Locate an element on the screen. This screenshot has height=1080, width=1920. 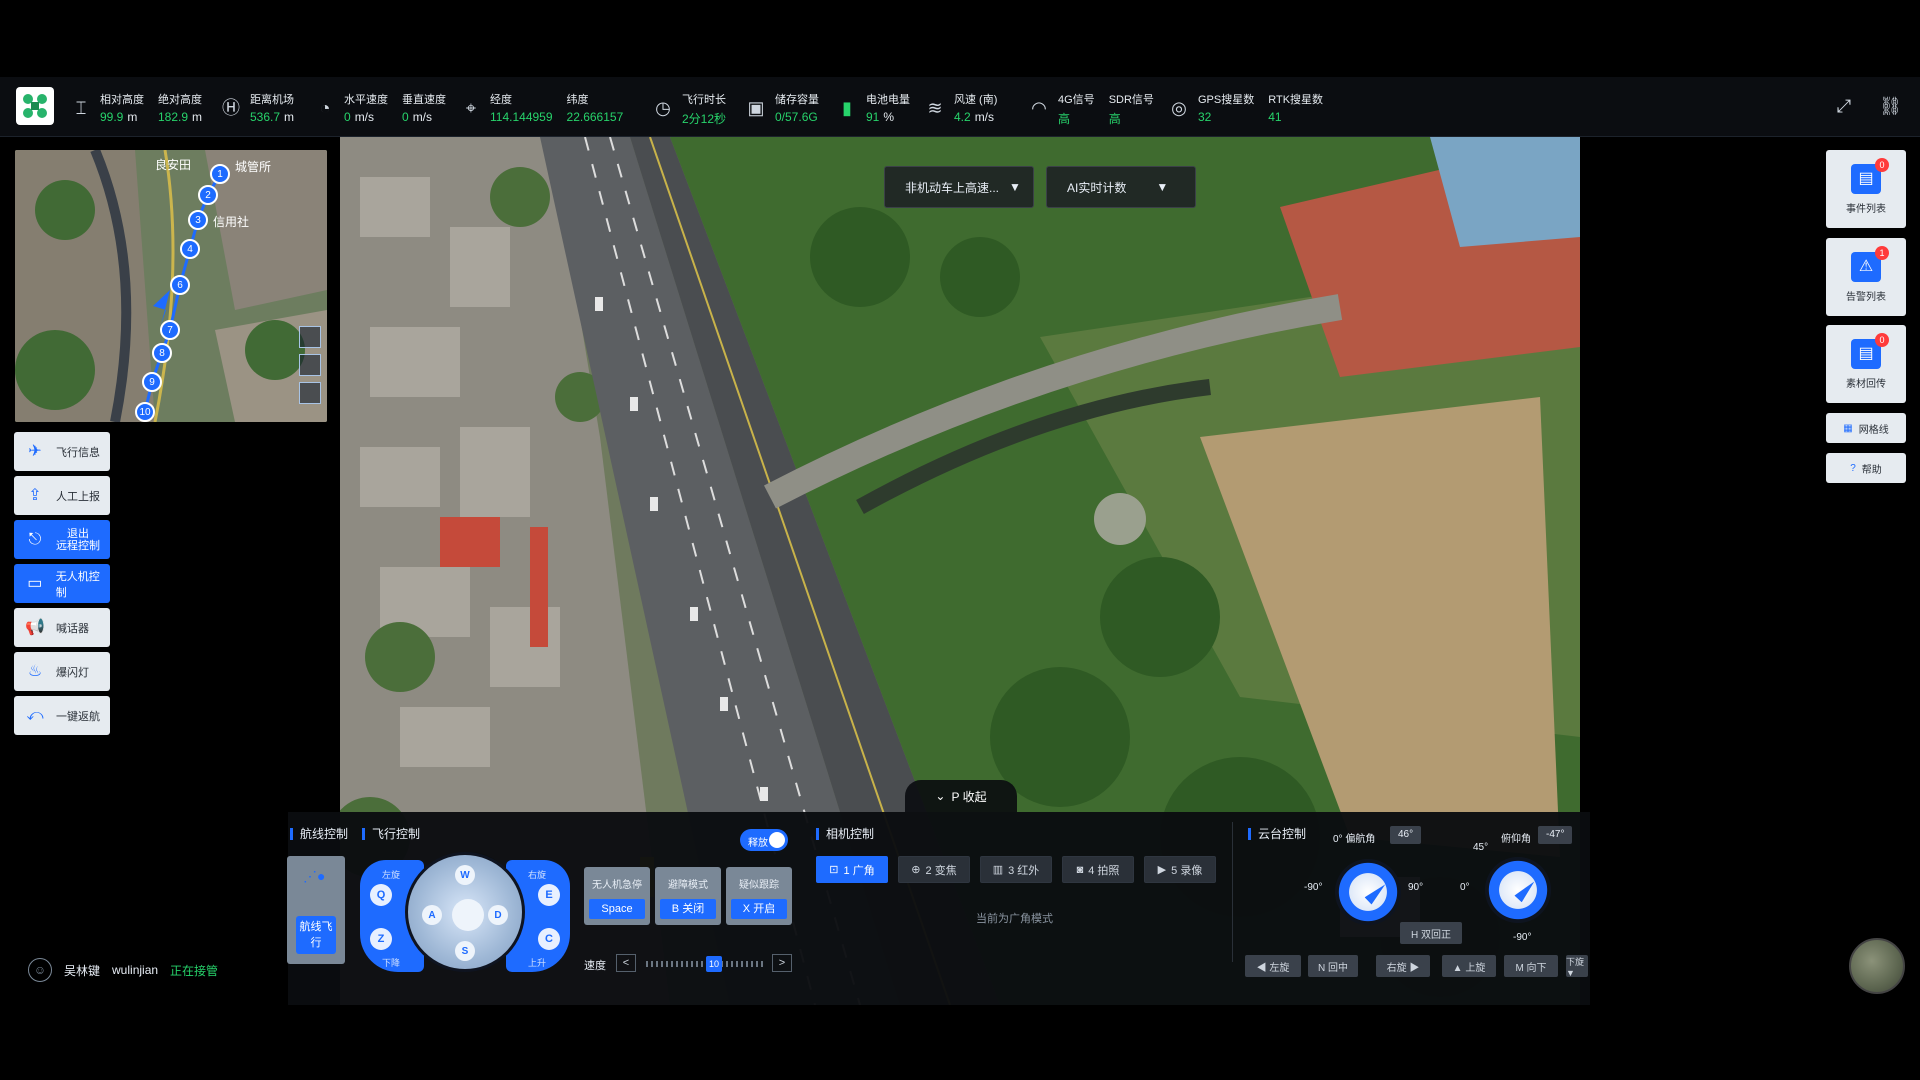
waypoint-marker: 1 is located at coordinates (220, 174).